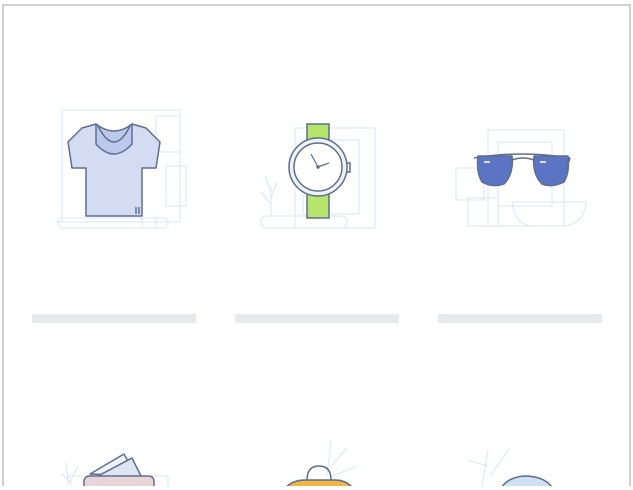 The height and width of the screenshot is (490, 633). What do you see at coordinates (322, 462) in the screenshot?
I see `bag-icon` at bounding box center [322, 462].